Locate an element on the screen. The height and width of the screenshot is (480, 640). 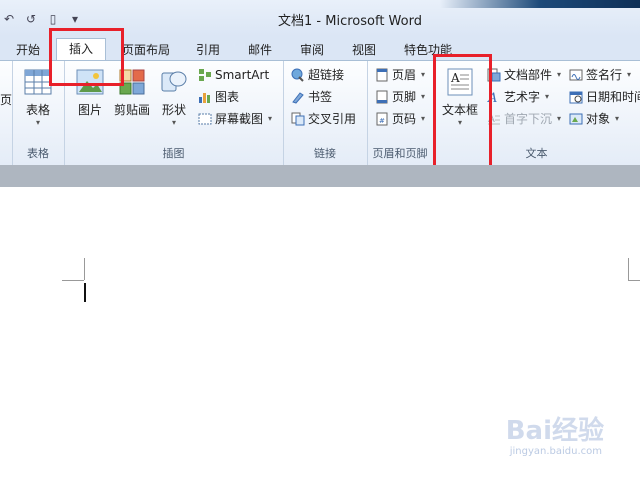
screenshot-button: 屏幕截图 ▾ is located at coordinates (235, 119).